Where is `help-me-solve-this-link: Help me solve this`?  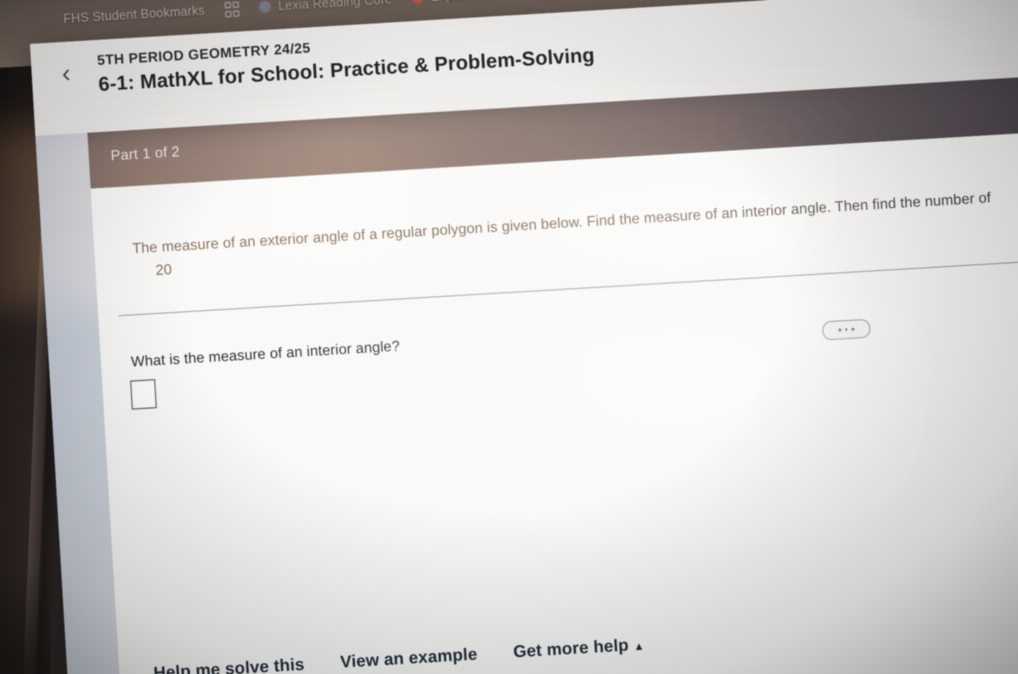 help-me-solve-this-link: Help me solve this is located at coordinates (229, 664).